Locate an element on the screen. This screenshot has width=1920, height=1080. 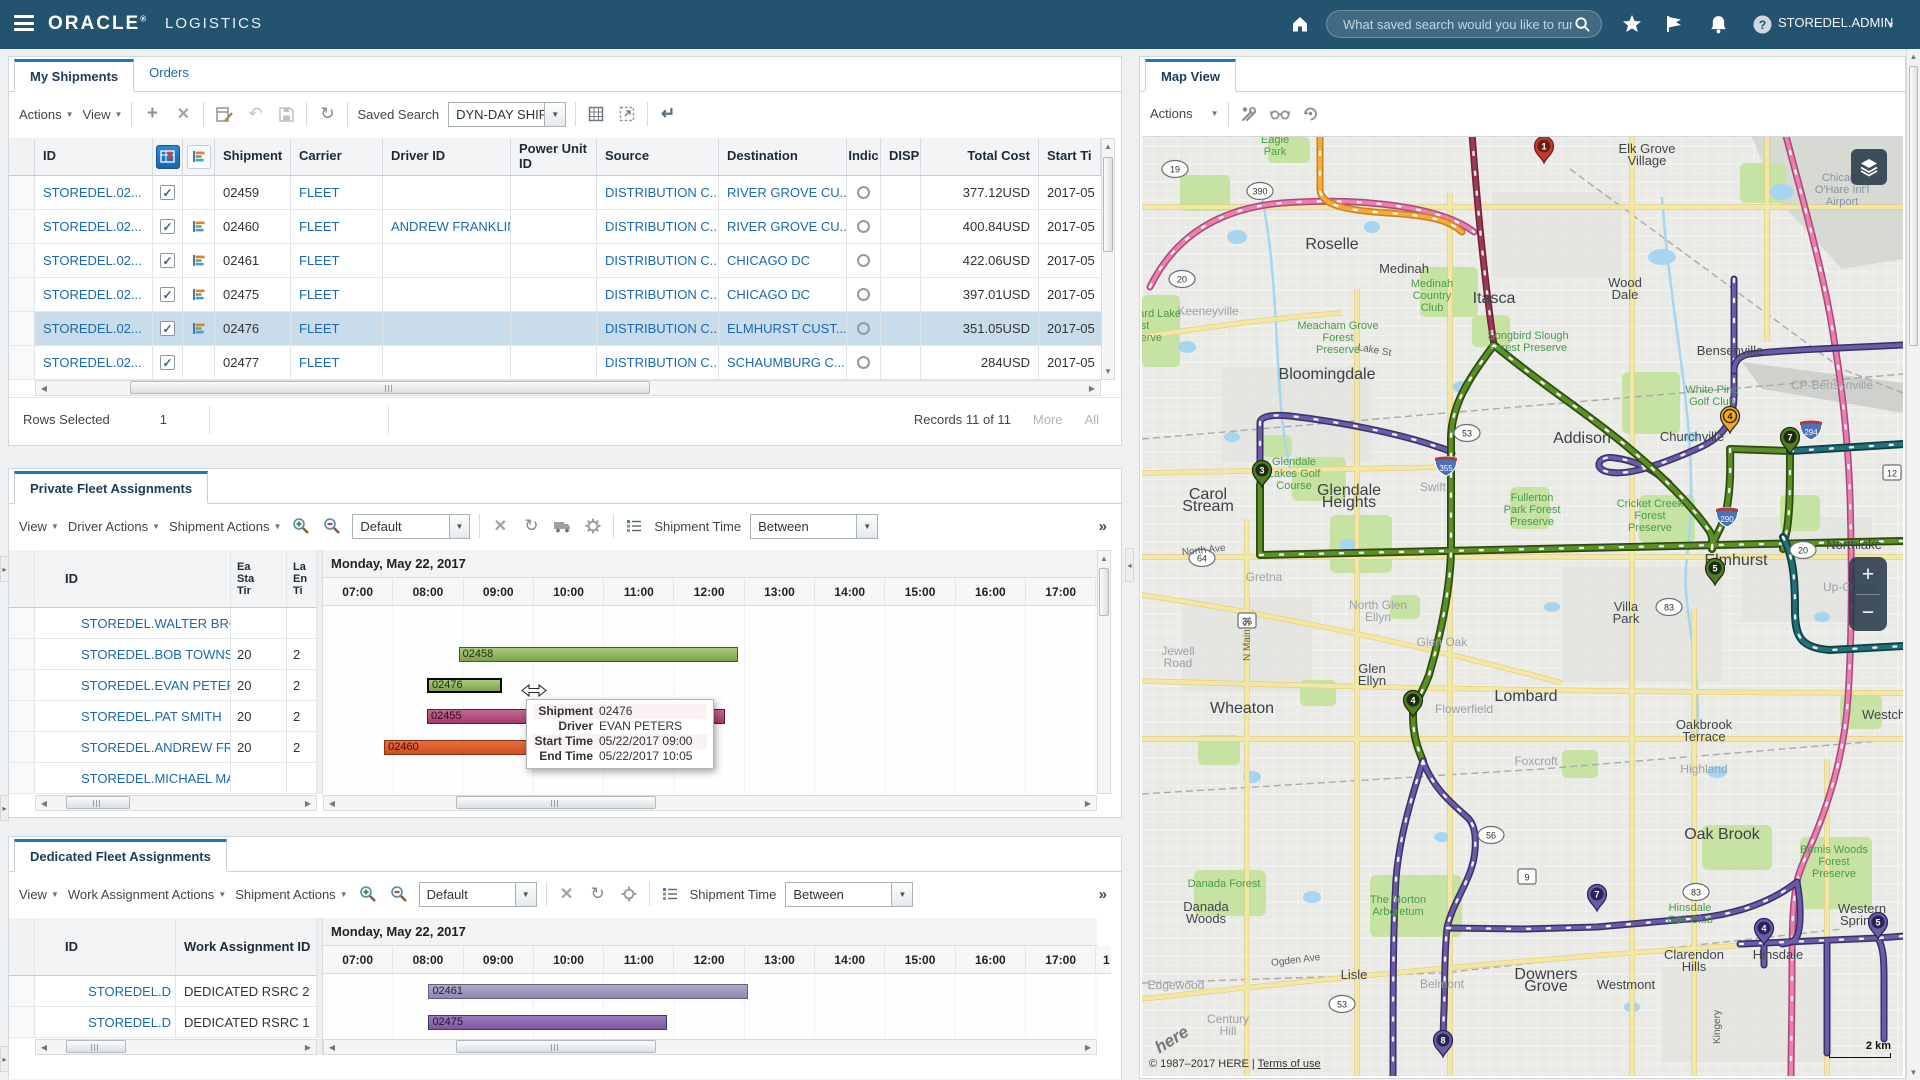
help-icon: ? is located at coordinates (1762, 24).